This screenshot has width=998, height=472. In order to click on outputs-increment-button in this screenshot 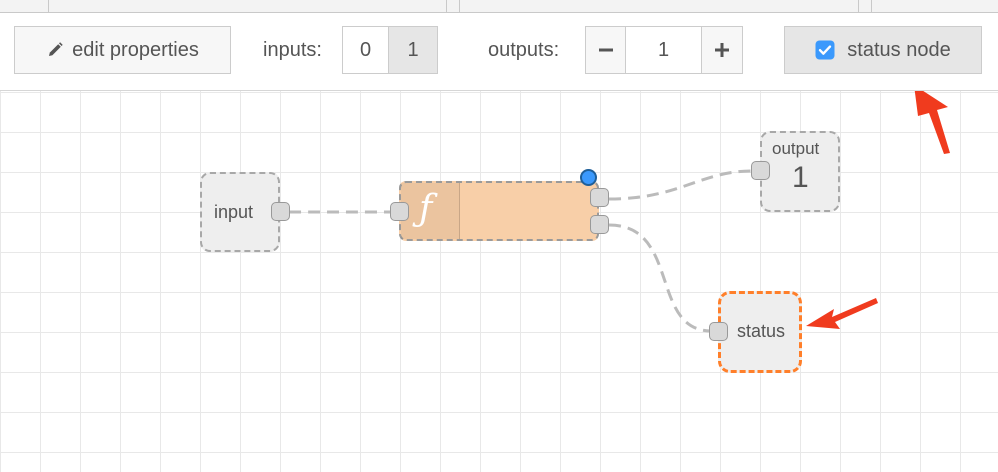, I will do `click(722, 50)`.